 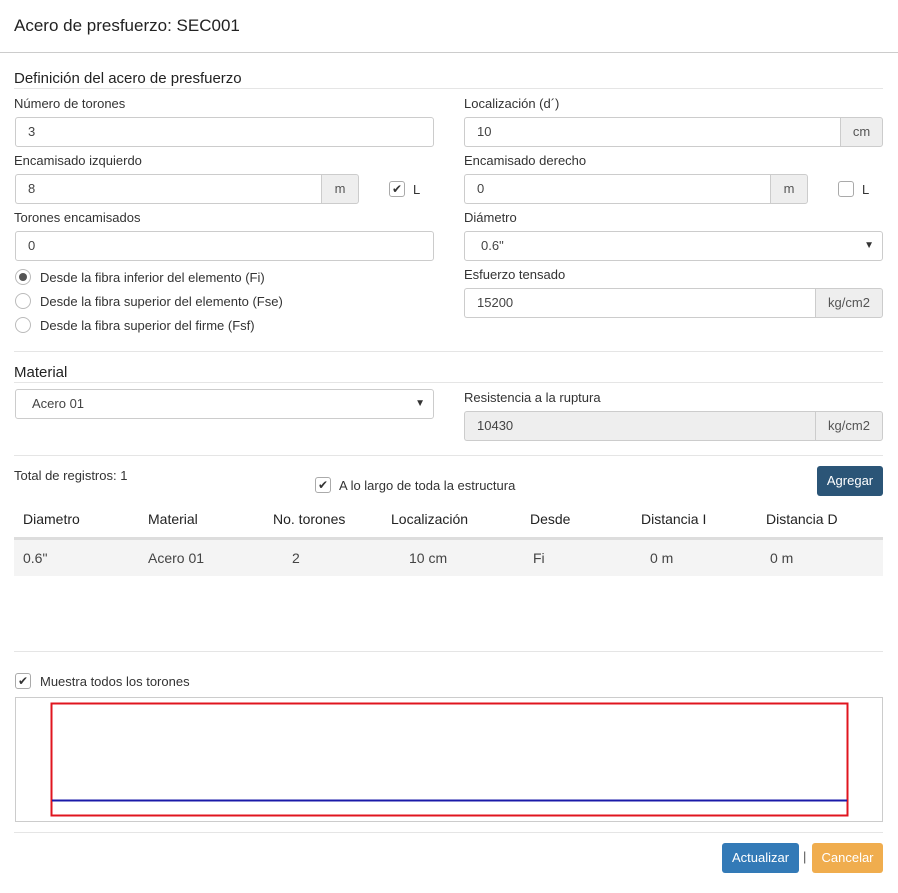 I want to click on column-header: Desde, so click(x=550, y=519).